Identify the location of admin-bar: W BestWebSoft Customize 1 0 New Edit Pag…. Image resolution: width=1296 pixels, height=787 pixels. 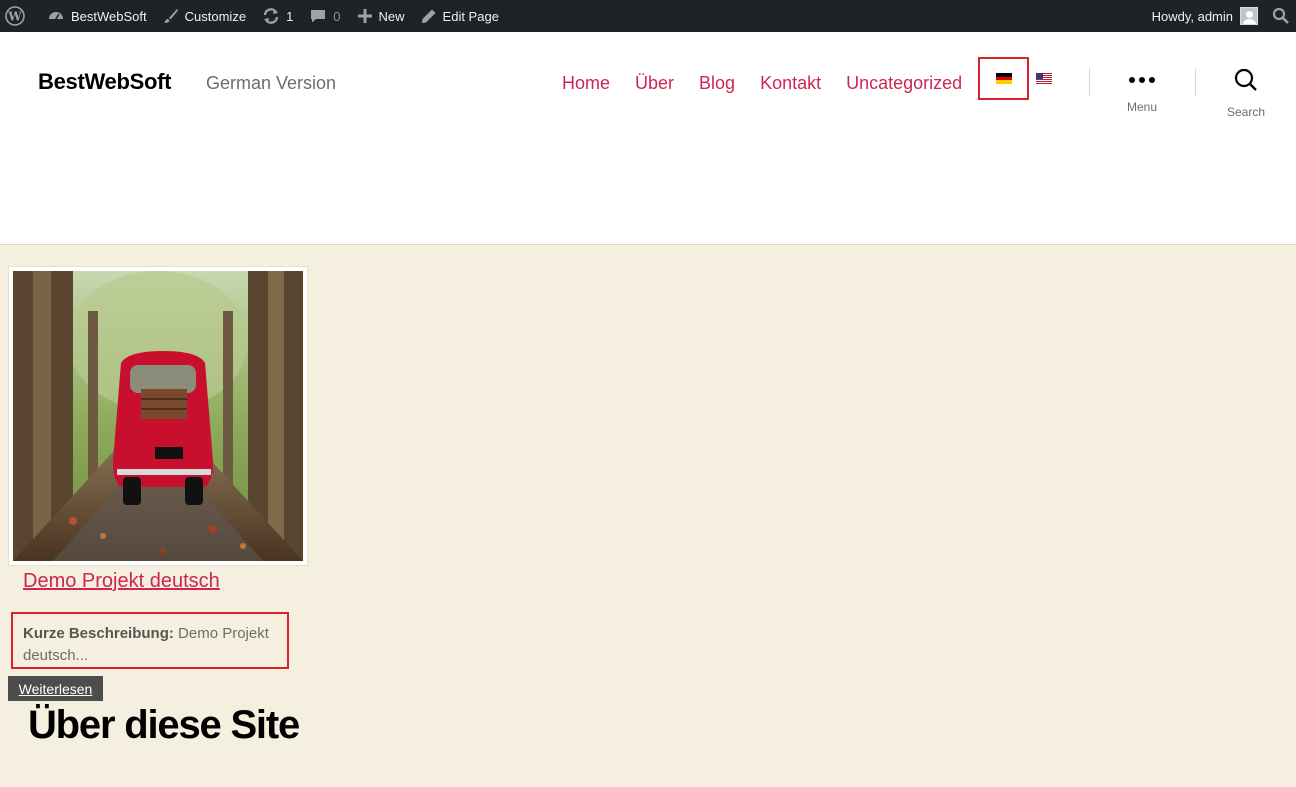
(648, 16).